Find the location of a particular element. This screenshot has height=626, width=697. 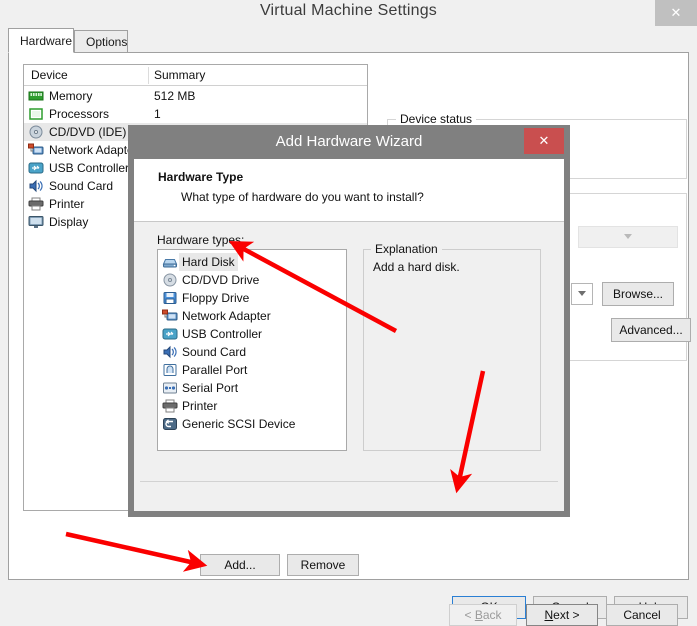

wizard-footer-divider is located at coordinates (349, 481).